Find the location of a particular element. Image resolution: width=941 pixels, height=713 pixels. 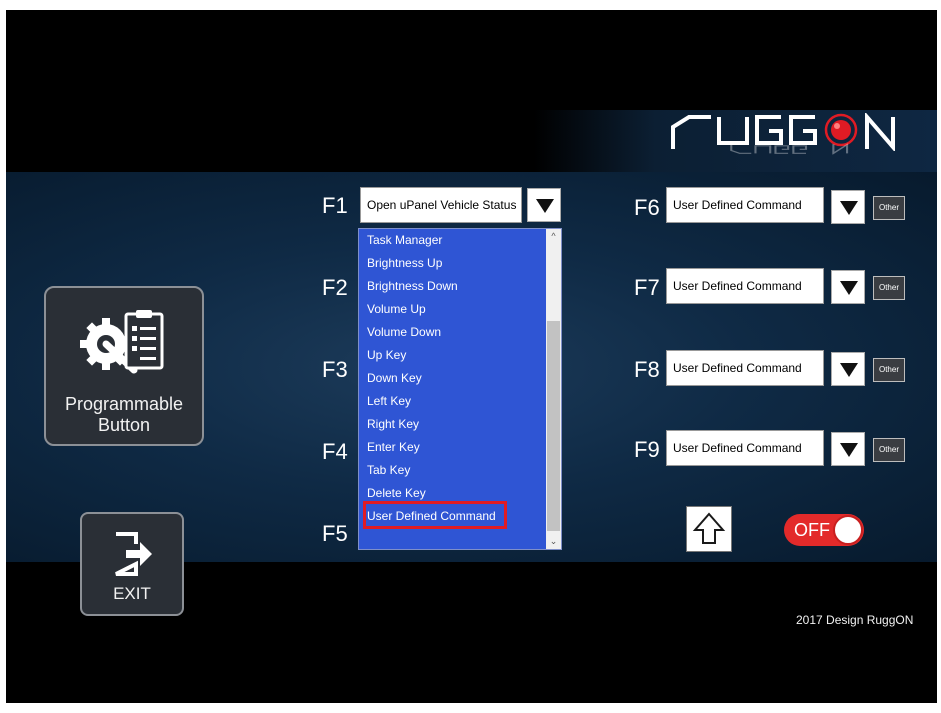

footer-credit: 2017 Design RuggON is located at coordinates (855, 620).